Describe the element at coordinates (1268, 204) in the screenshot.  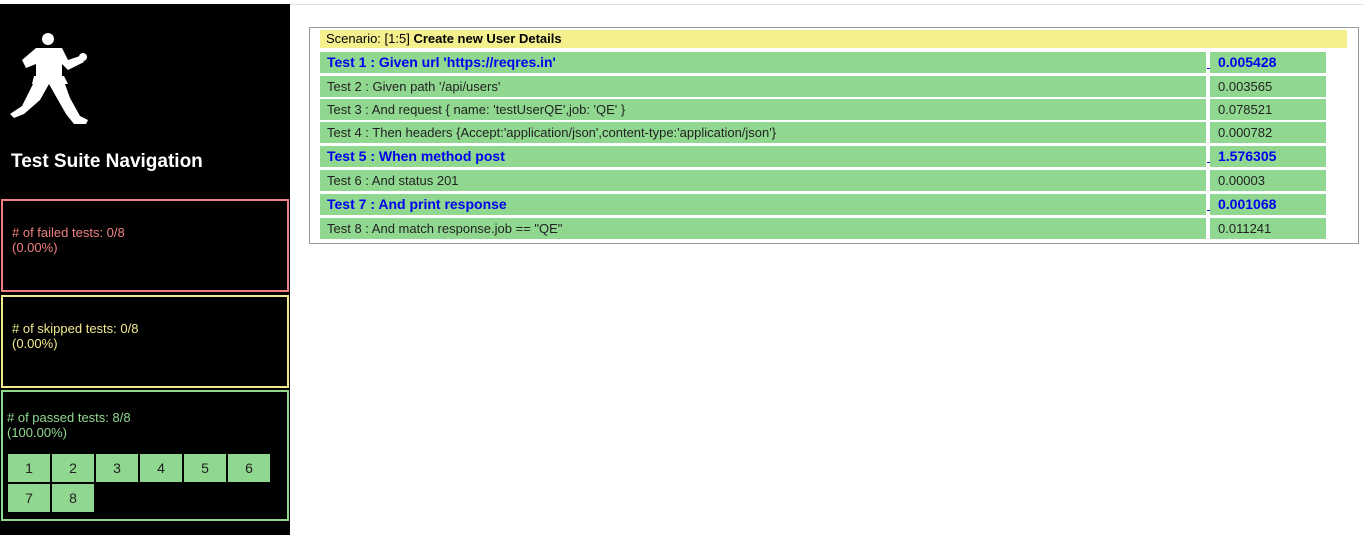
I see `test-duration: 0.001068` at that location.